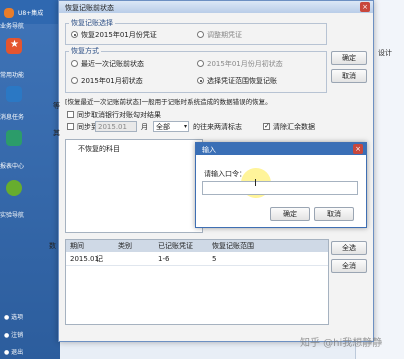 This screenshot has height=359, width=404. What do you see at coordinates (200, 34) in the screenshot?
I see `radio-adjust-period` at bounding box center [200, 34].